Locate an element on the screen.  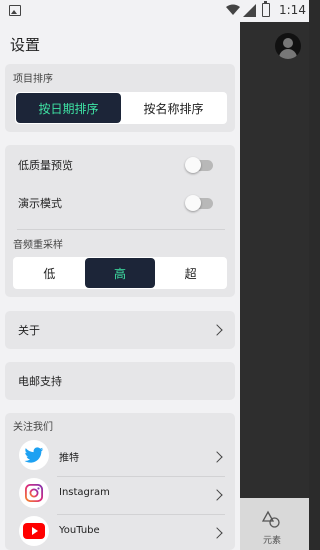
shapes-icon is located at coordinates (271, 519).